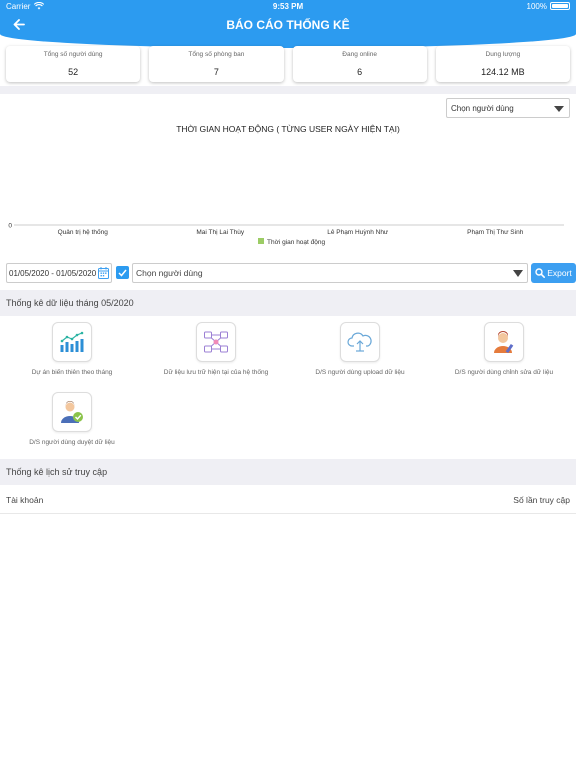 The height and width of the screenshot is (768, 576). I want to click on x-tick-label: Phạm Thị Thư Sinh, so click(495, 232).